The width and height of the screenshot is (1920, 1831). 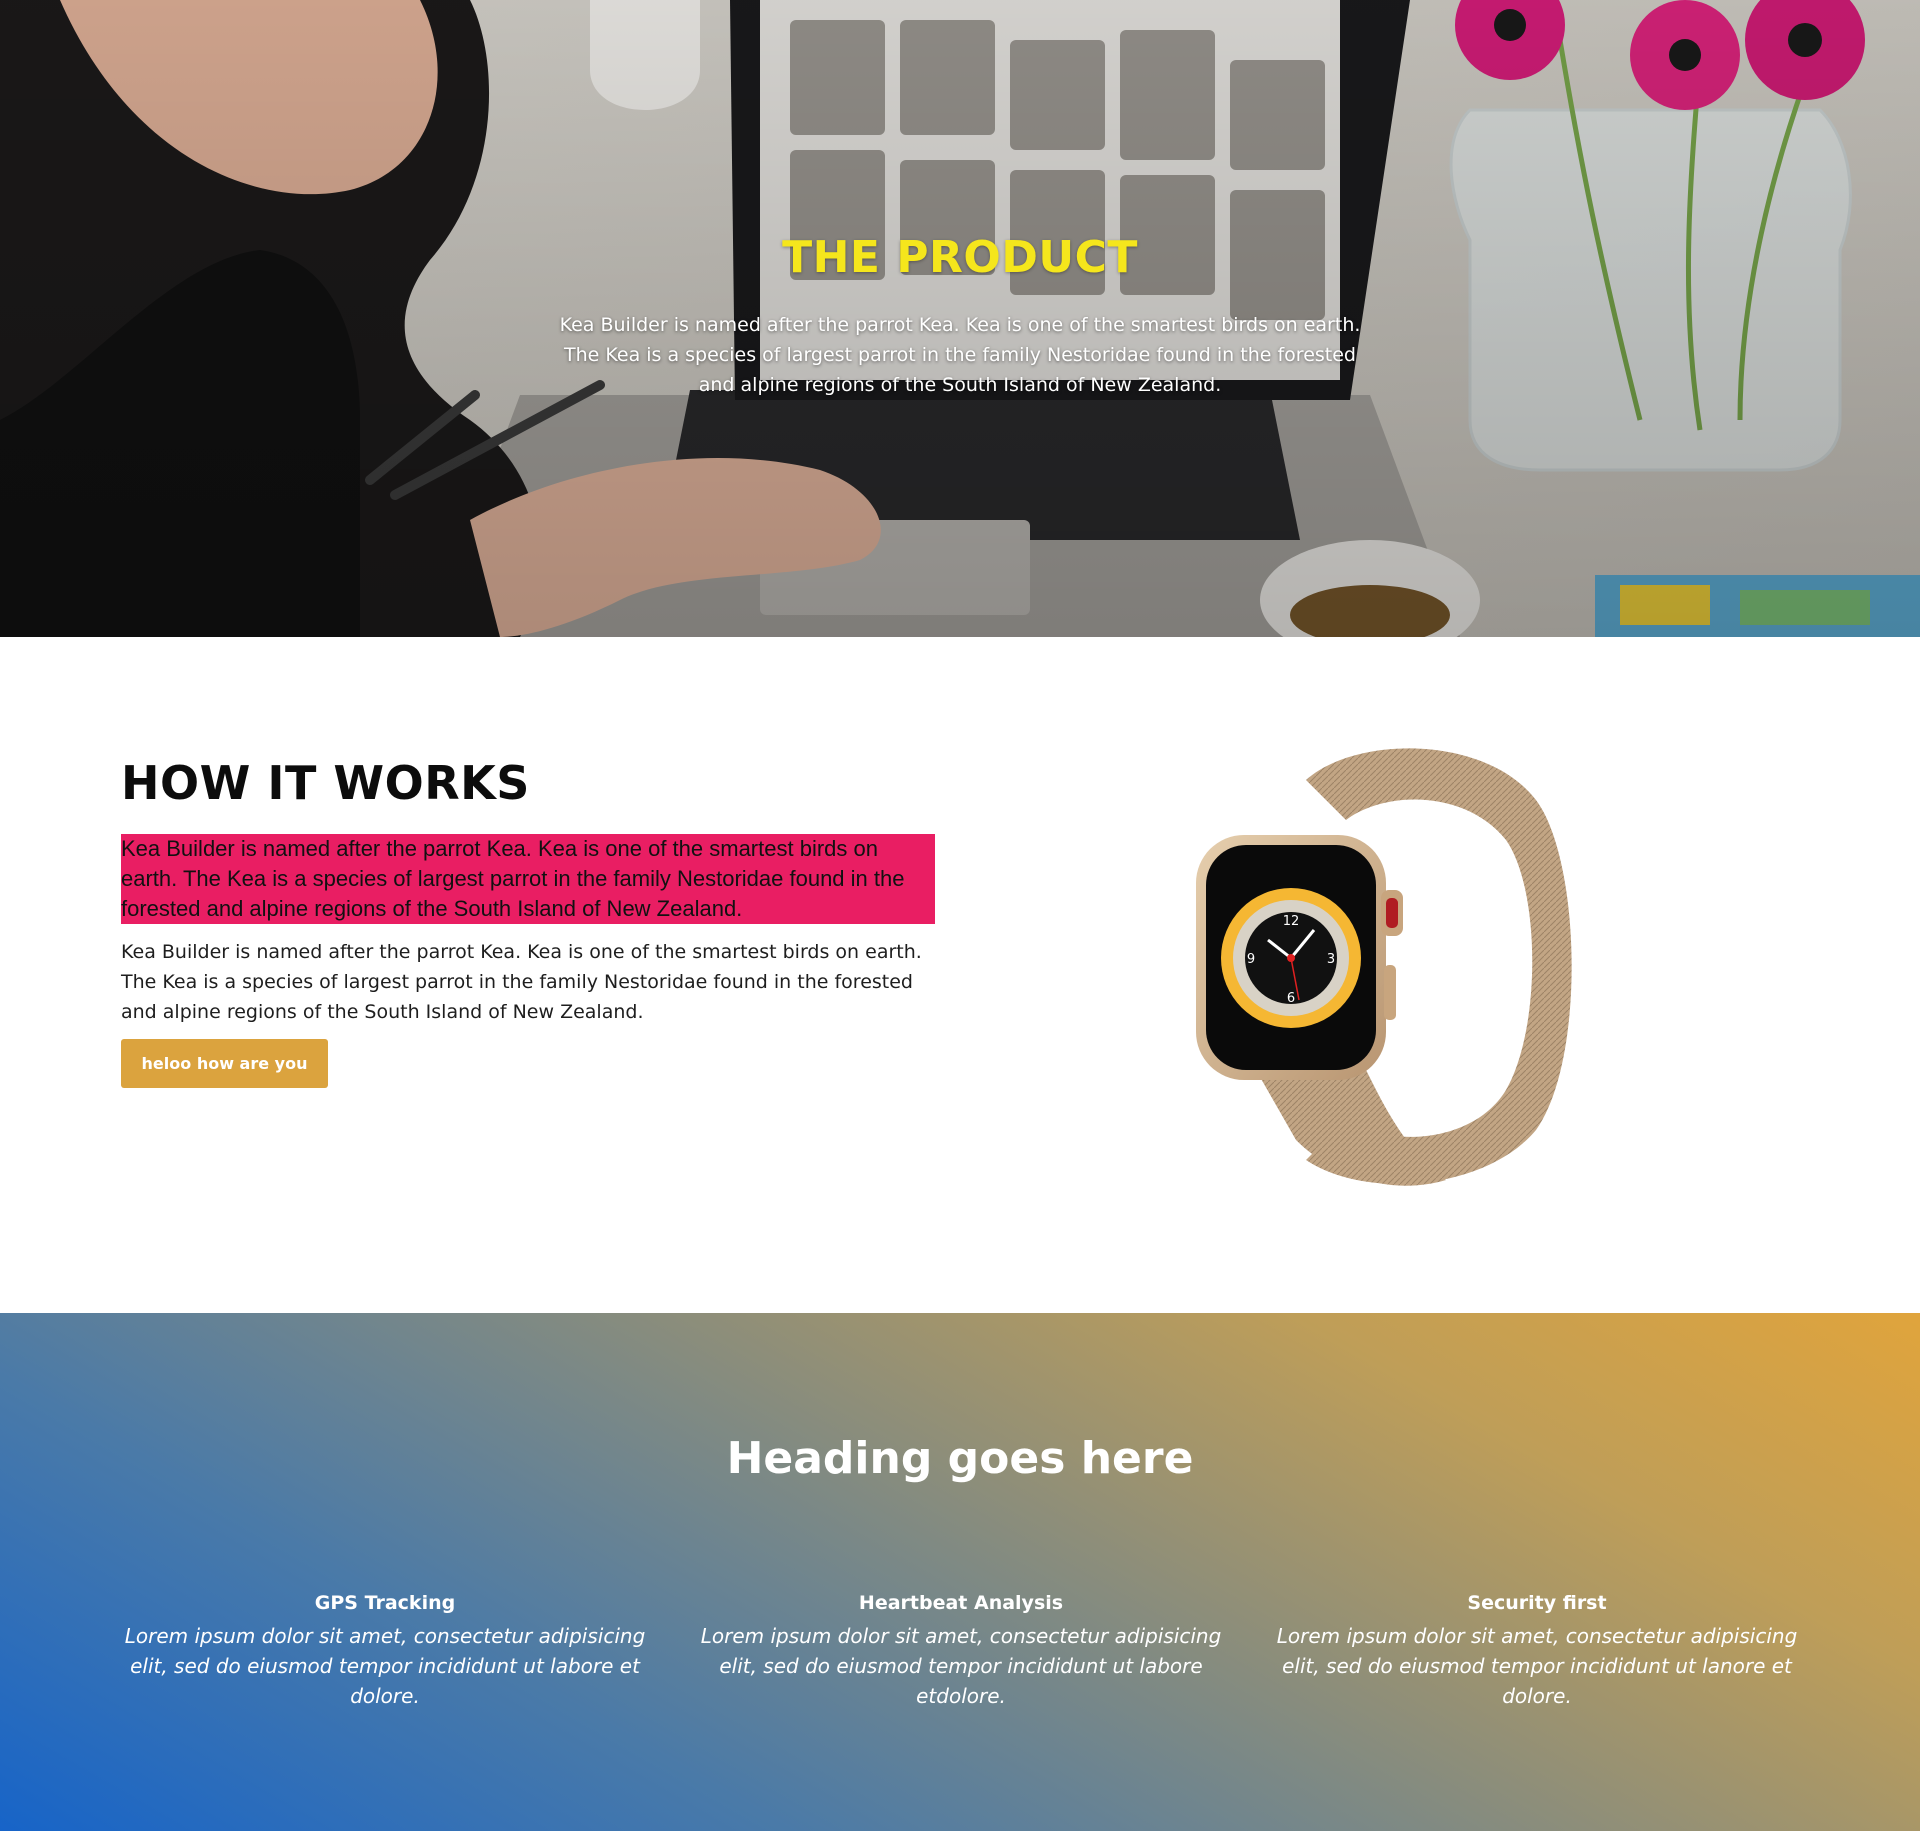 What do you see at coordinates (961, 1603) in the screenshot?
I see `feature-title: Heartbeat Analysis` at bounding box center [961, 1603].